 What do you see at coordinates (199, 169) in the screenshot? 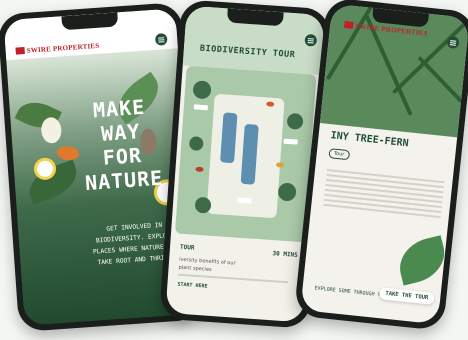
I see `bird-icon` at bounding box center [199, 169].